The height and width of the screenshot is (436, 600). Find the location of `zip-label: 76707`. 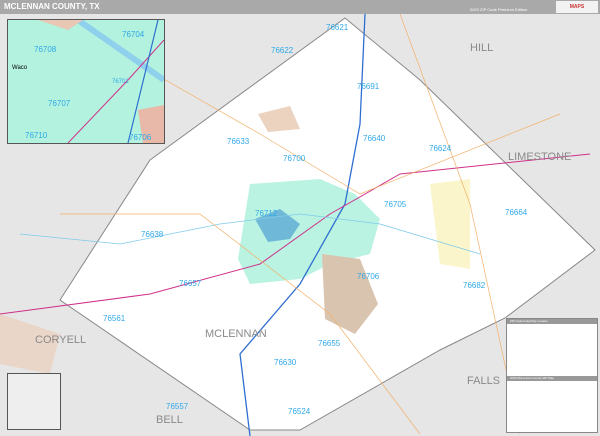

zip-label: 76707 is located at coordinates (59, 103).